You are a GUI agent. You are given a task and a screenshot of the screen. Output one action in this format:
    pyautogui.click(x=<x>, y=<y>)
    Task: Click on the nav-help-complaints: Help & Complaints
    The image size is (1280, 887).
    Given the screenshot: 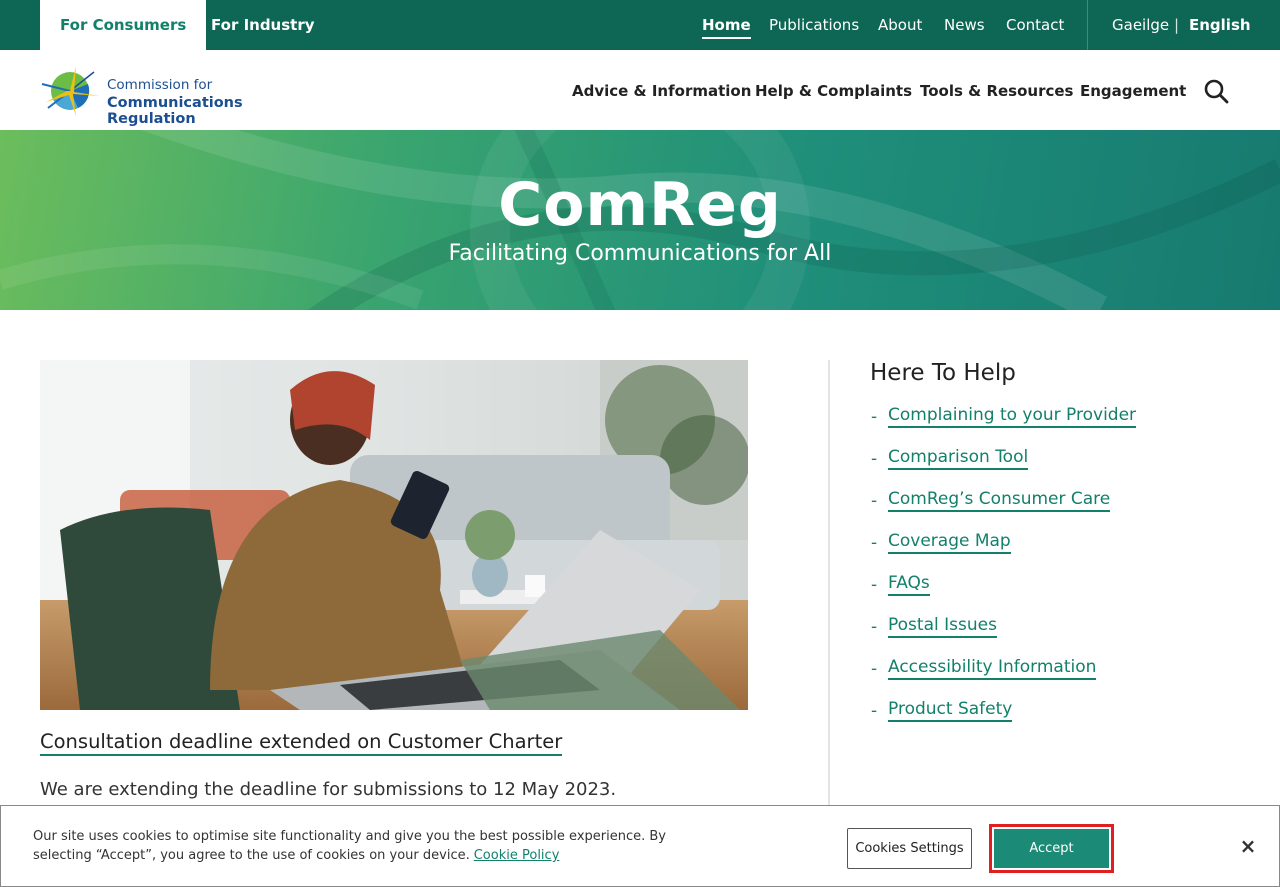 What is the action you would take?
    pyautogui.click(x=833, y=90)
    